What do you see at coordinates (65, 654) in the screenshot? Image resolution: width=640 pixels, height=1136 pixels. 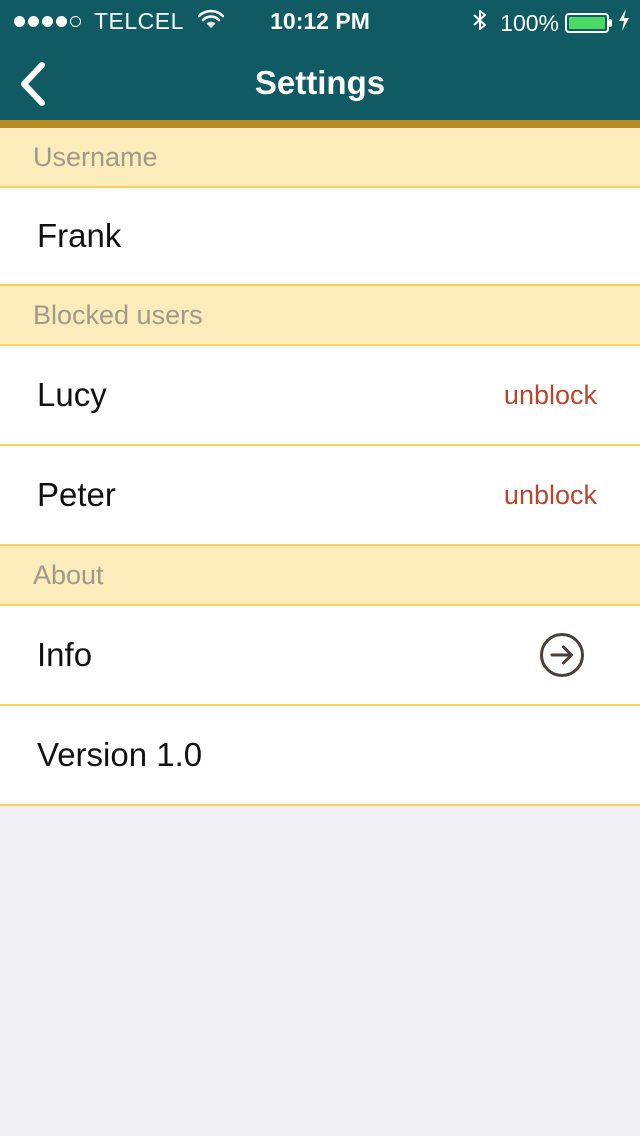 I see `info-label: Info` at bounding box center [65, 654].